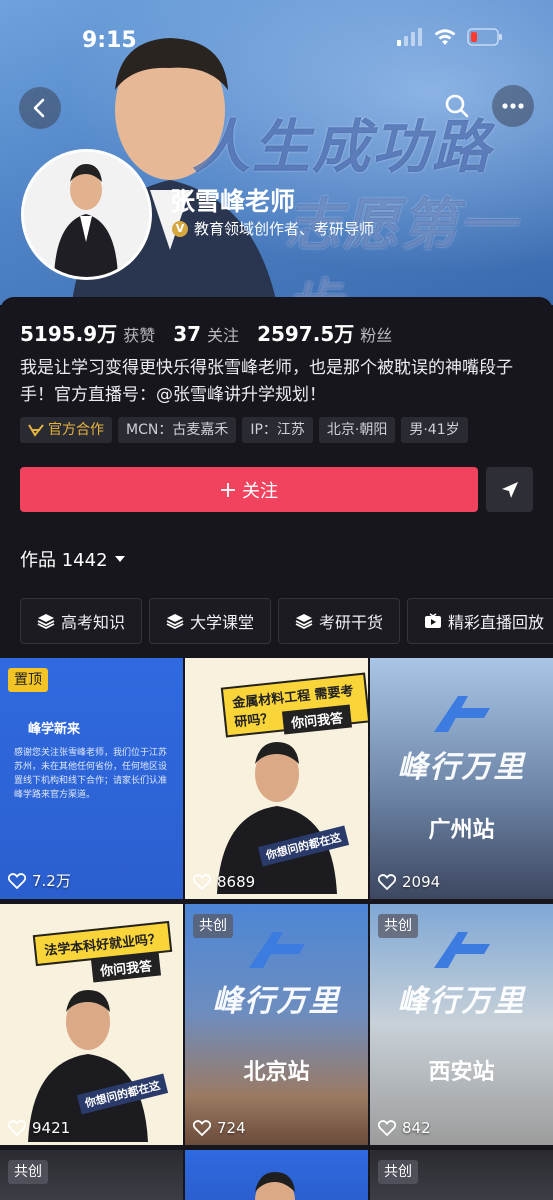 Image resolution: width=553 pixels, height=1200 pixels. Describe the element at coordinates (76, 430) in the screenshot. I see `tag-official-label: 官方合作` at that location.